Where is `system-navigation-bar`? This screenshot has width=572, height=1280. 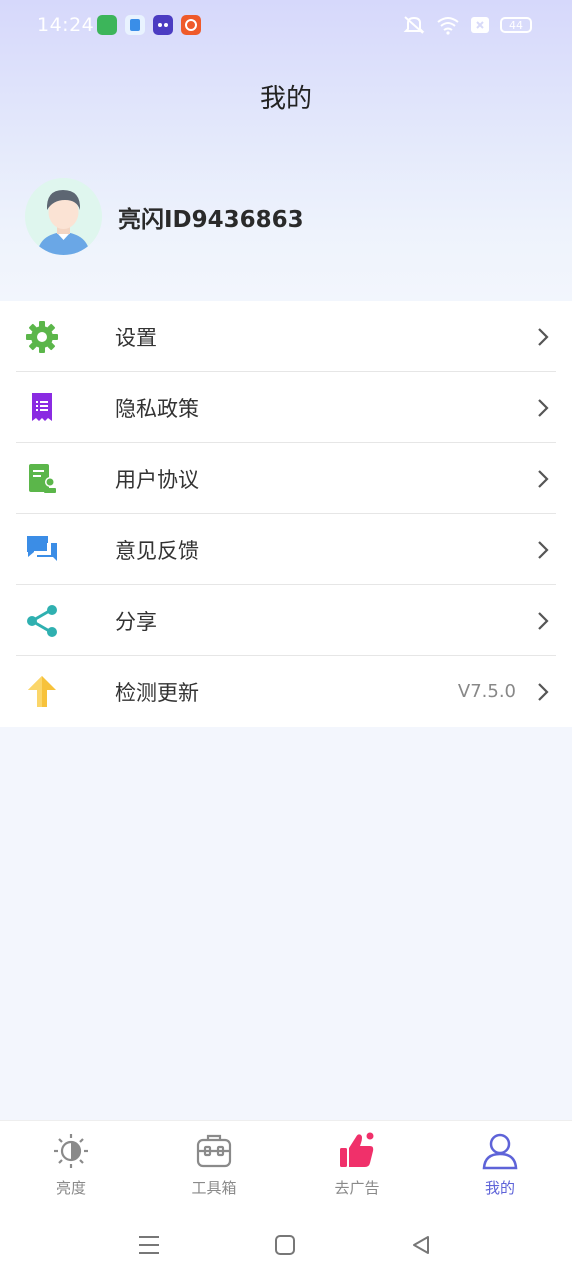 system-navigation-bar is located at coordinates (286, 1245).